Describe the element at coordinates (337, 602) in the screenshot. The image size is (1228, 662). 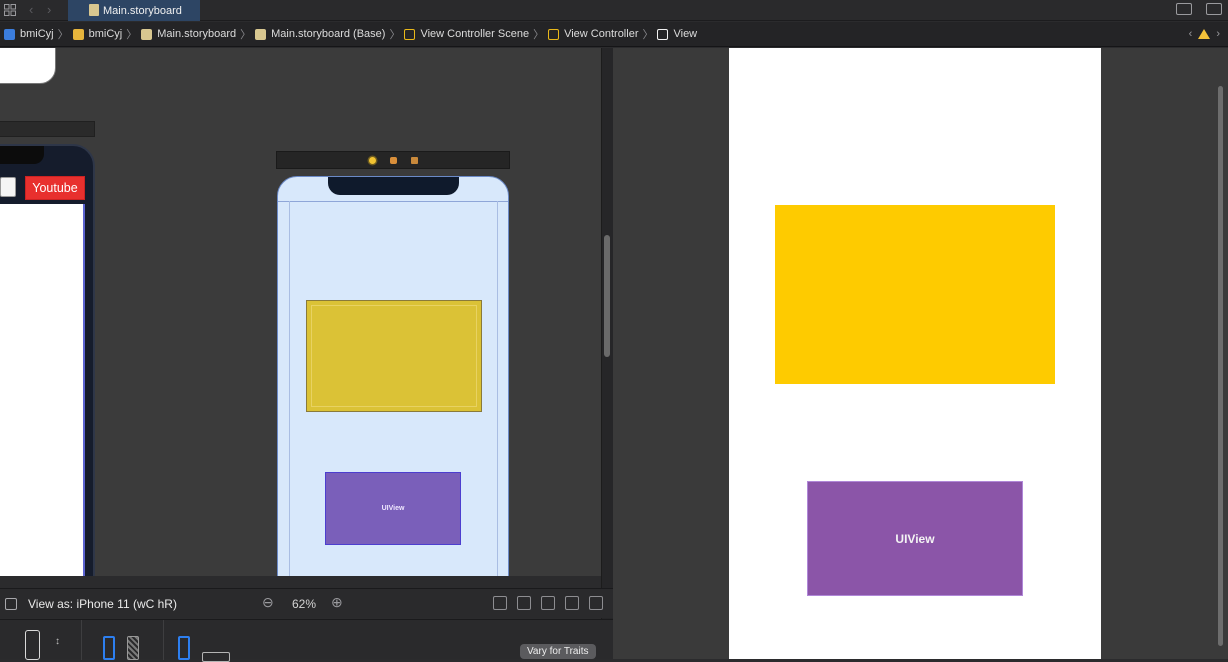
I see `zoom-in-icon: ⊕` at that location.